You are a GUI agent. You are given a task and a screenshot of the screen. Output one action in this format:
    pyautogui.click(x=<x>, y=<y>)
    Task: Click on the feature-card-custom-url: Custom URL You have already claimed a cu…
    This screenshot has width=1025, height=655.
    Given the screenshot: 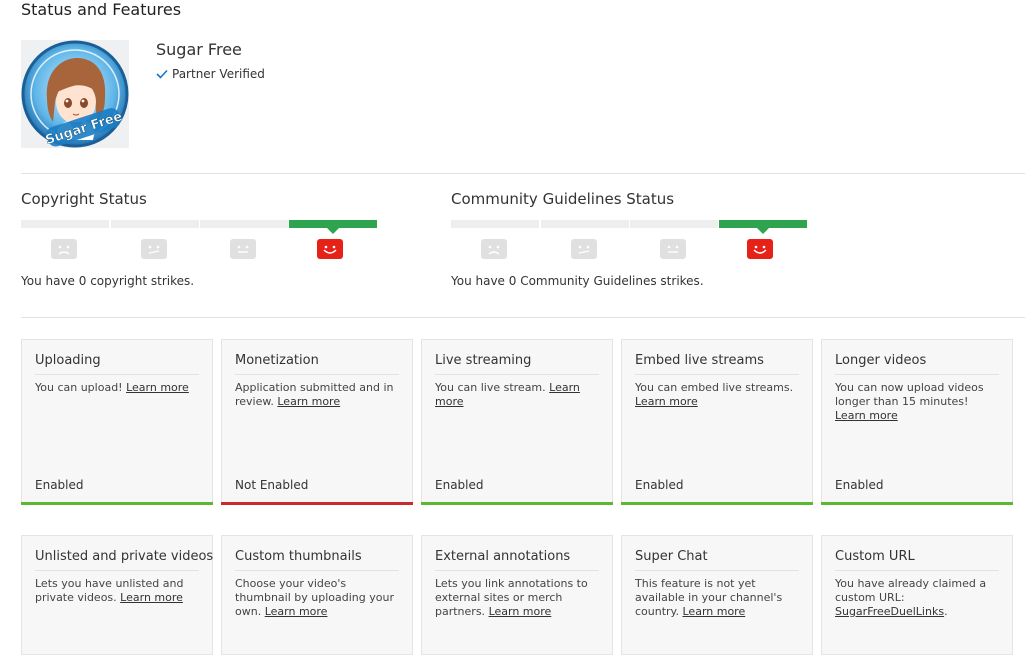 What is the action you would take?
    pyautogui.click(x=917, y=595)
    